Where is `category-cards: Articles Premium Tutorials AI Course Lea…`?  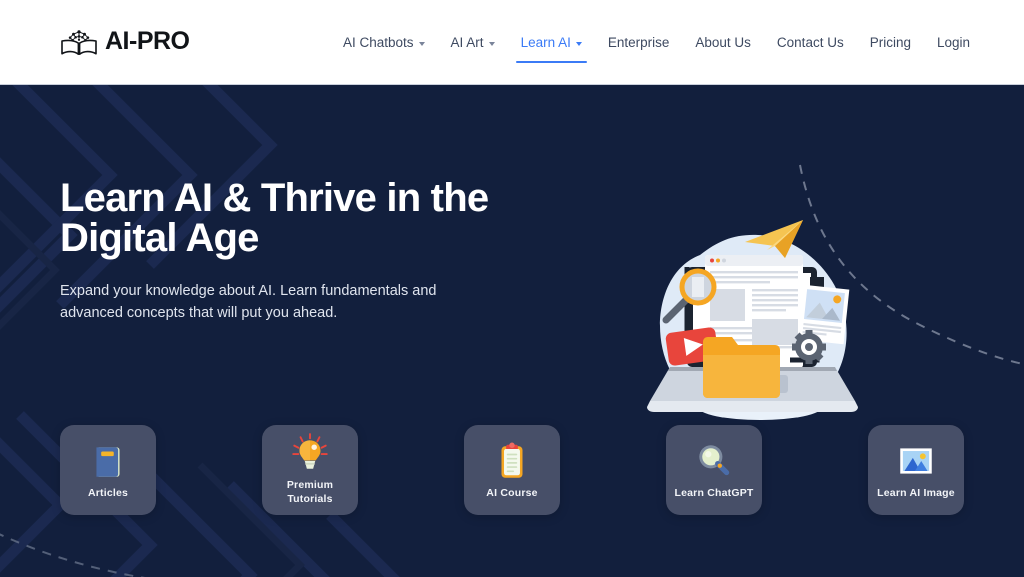 category-cards: Articles Premium Tutorials AI Course Lea… is located at coordinates (512, 470).